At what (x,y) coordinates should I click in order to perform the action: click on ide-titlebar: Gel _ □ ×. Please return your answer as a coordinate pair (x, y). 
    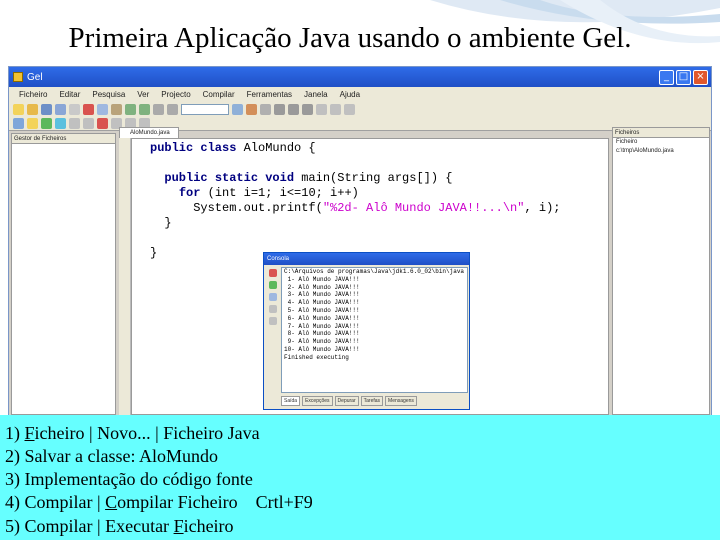
    Looking at the image, I should click on (360, 77).